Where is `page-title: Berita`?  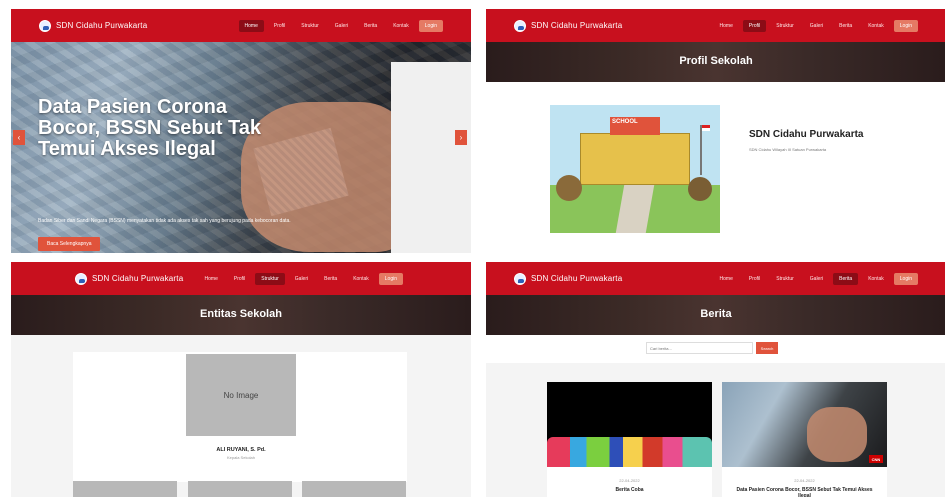 page-title: Berita is located at coordinates (716, 314).